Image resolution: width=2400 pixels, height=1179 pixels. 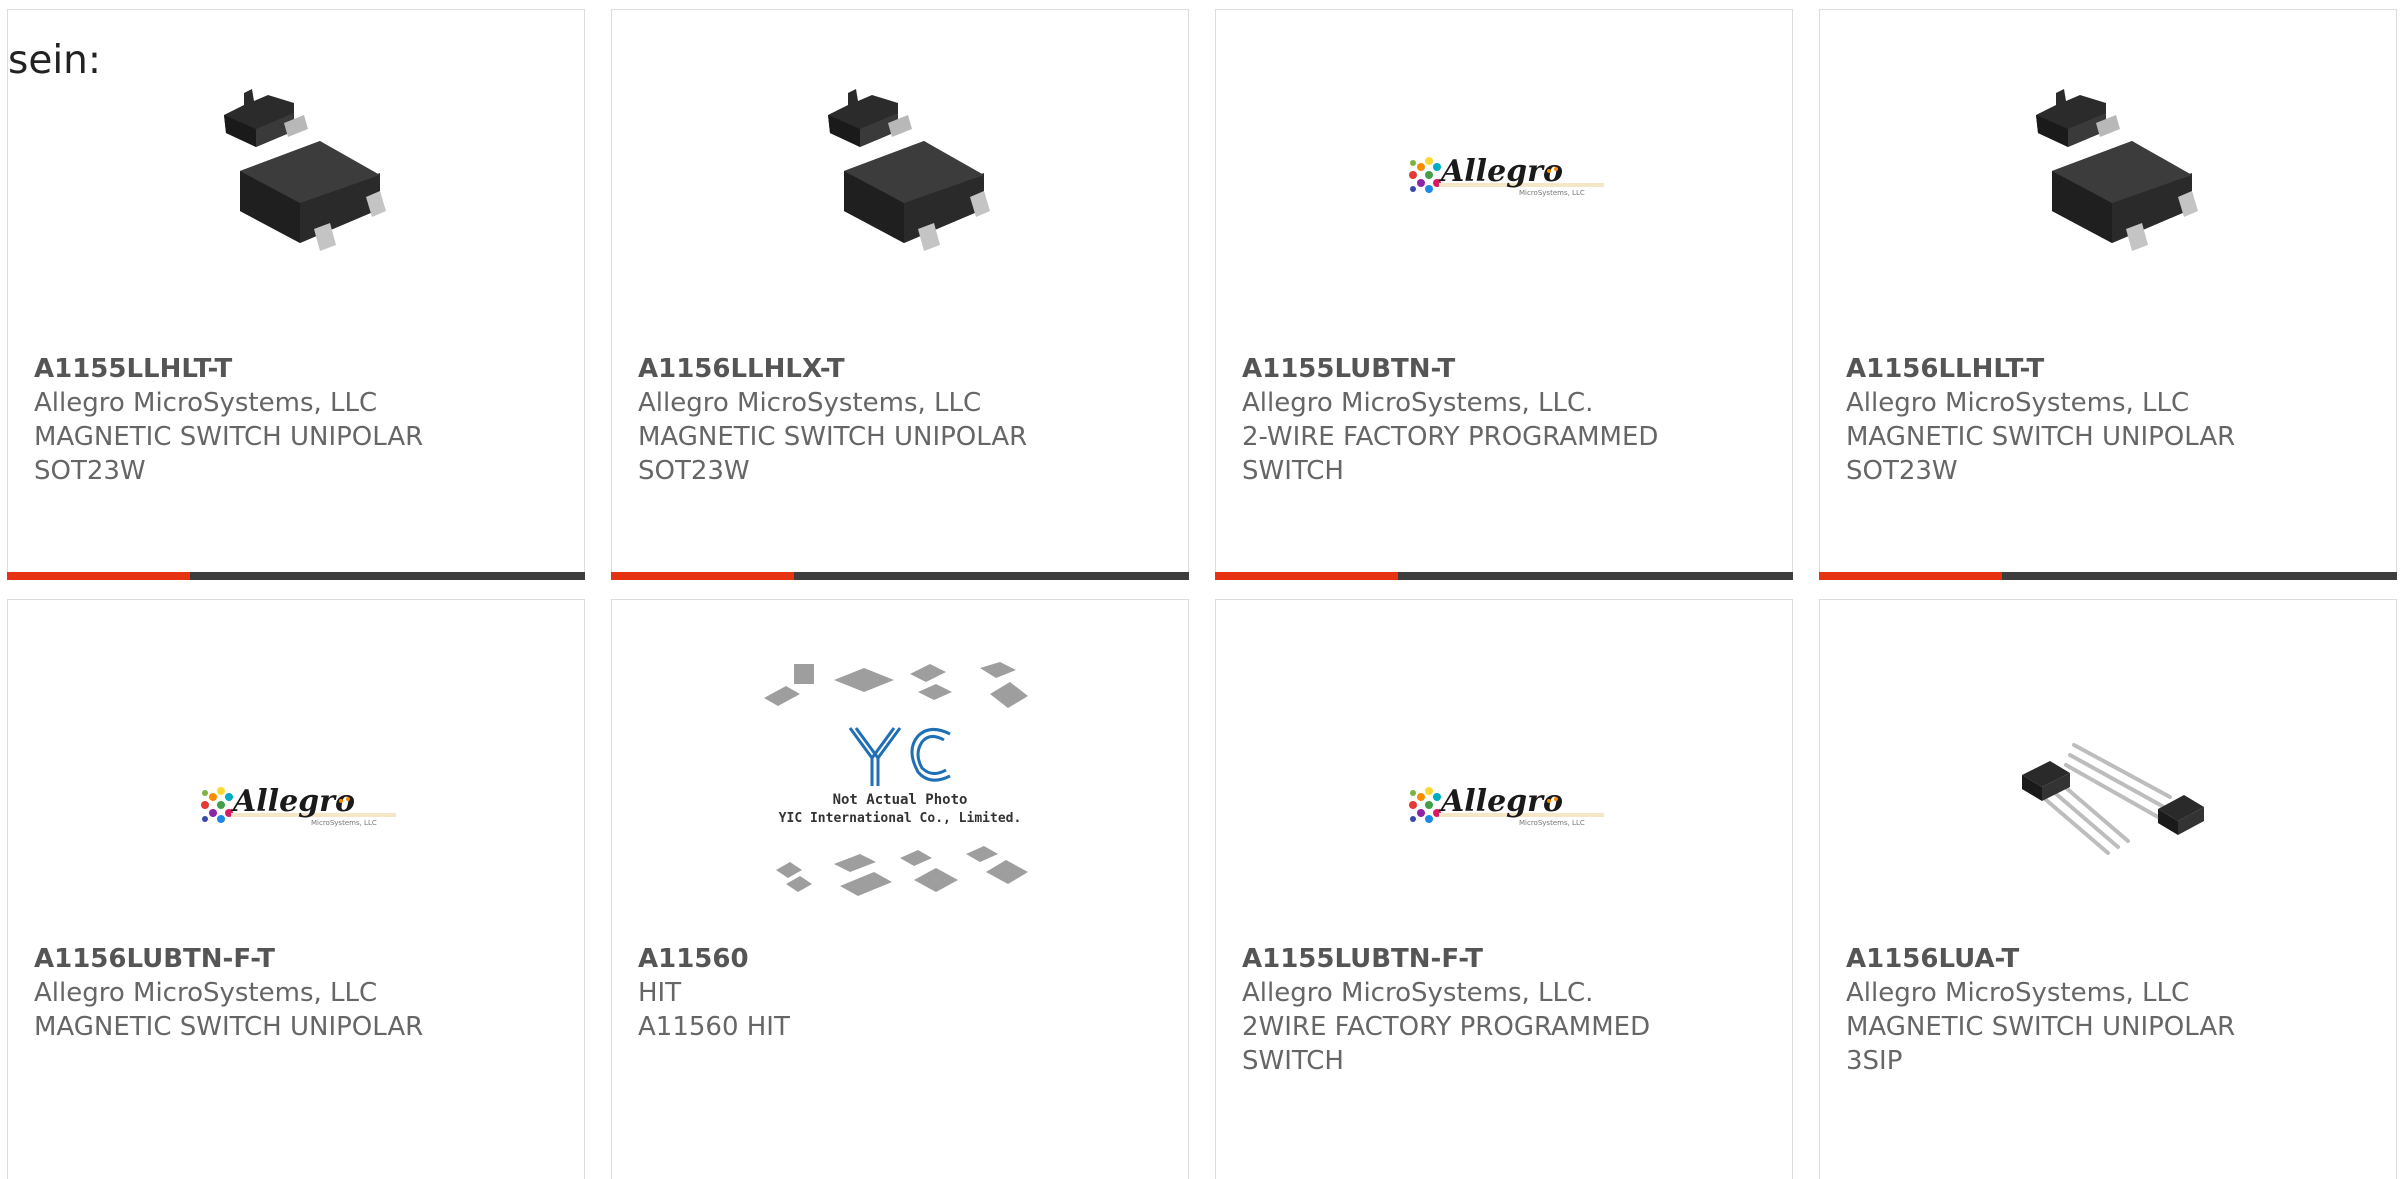 What do you see at coordinates (2113, 799) in the screenshot?
I see `sip3-package-icon` at bounding box center [2113, 799].